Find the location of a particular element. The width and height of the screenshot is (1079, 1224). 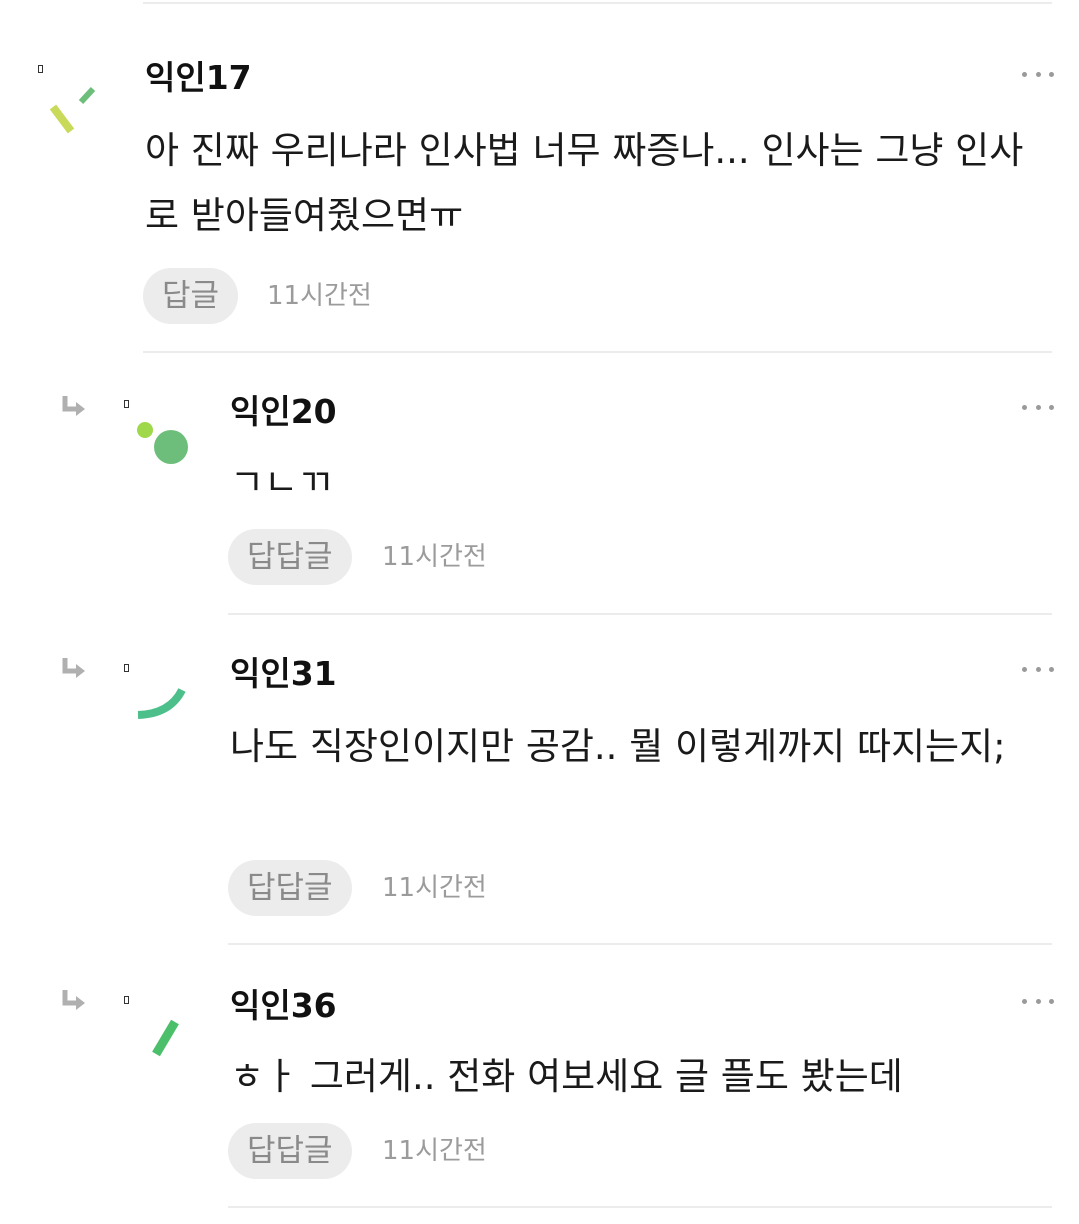

reply-button: 답글 is located at coordinates (191, 296).